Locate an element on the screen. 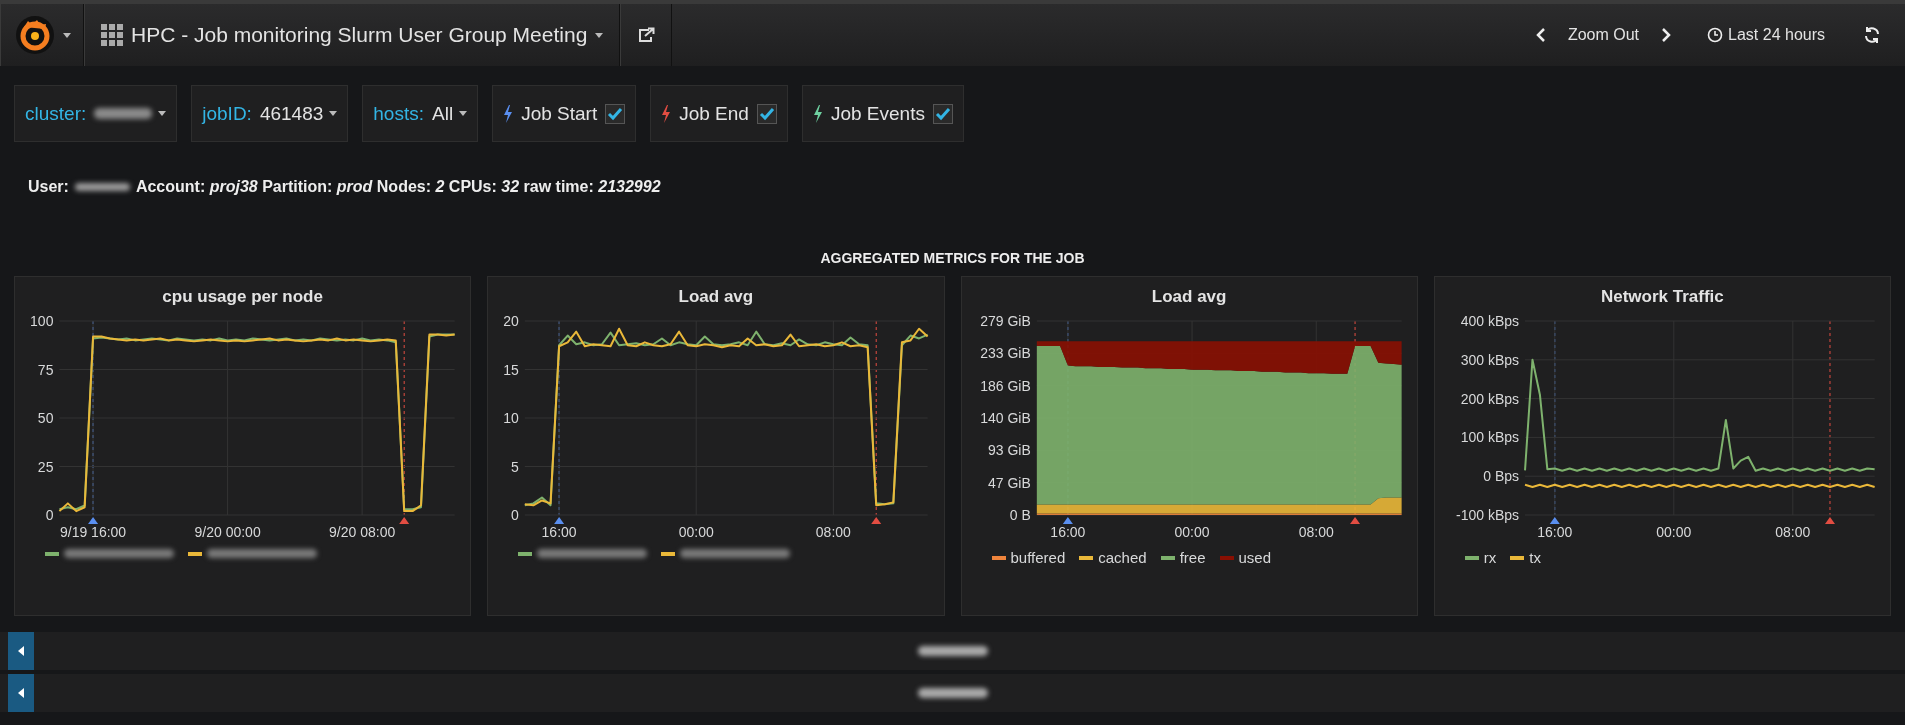 This screenshot has width=1905, height=725. axis-tick-label: 25 is located at coordinates (45, 466).